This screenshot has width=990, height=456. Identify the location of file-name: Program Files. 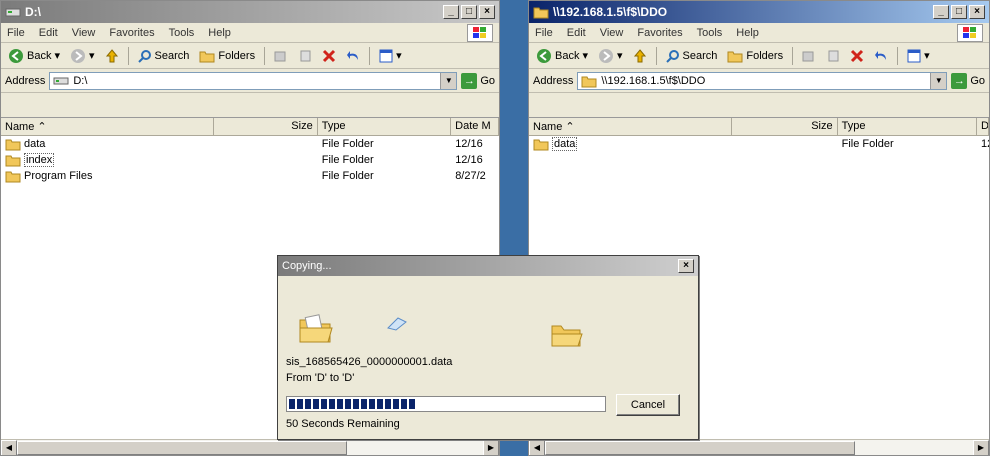
(58, 176).